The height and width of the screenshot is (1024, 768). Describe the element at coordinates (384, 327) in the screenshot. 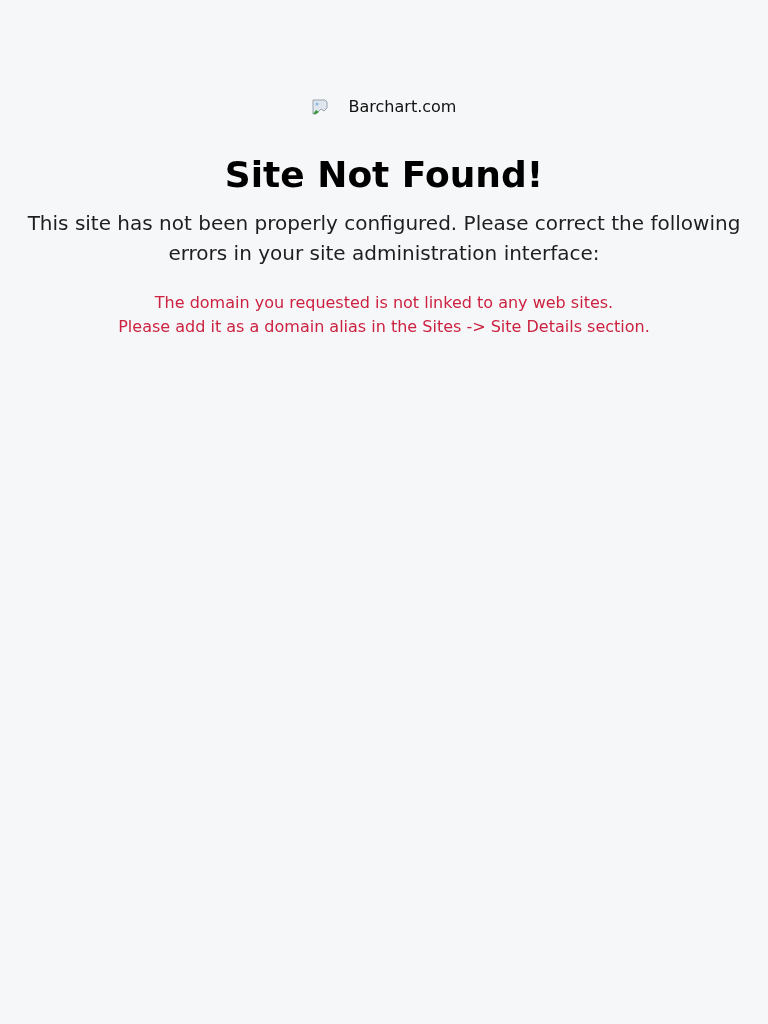

I see `error-message: Please add it as a domain alias in the Sites -> Site Details section.` at that location.